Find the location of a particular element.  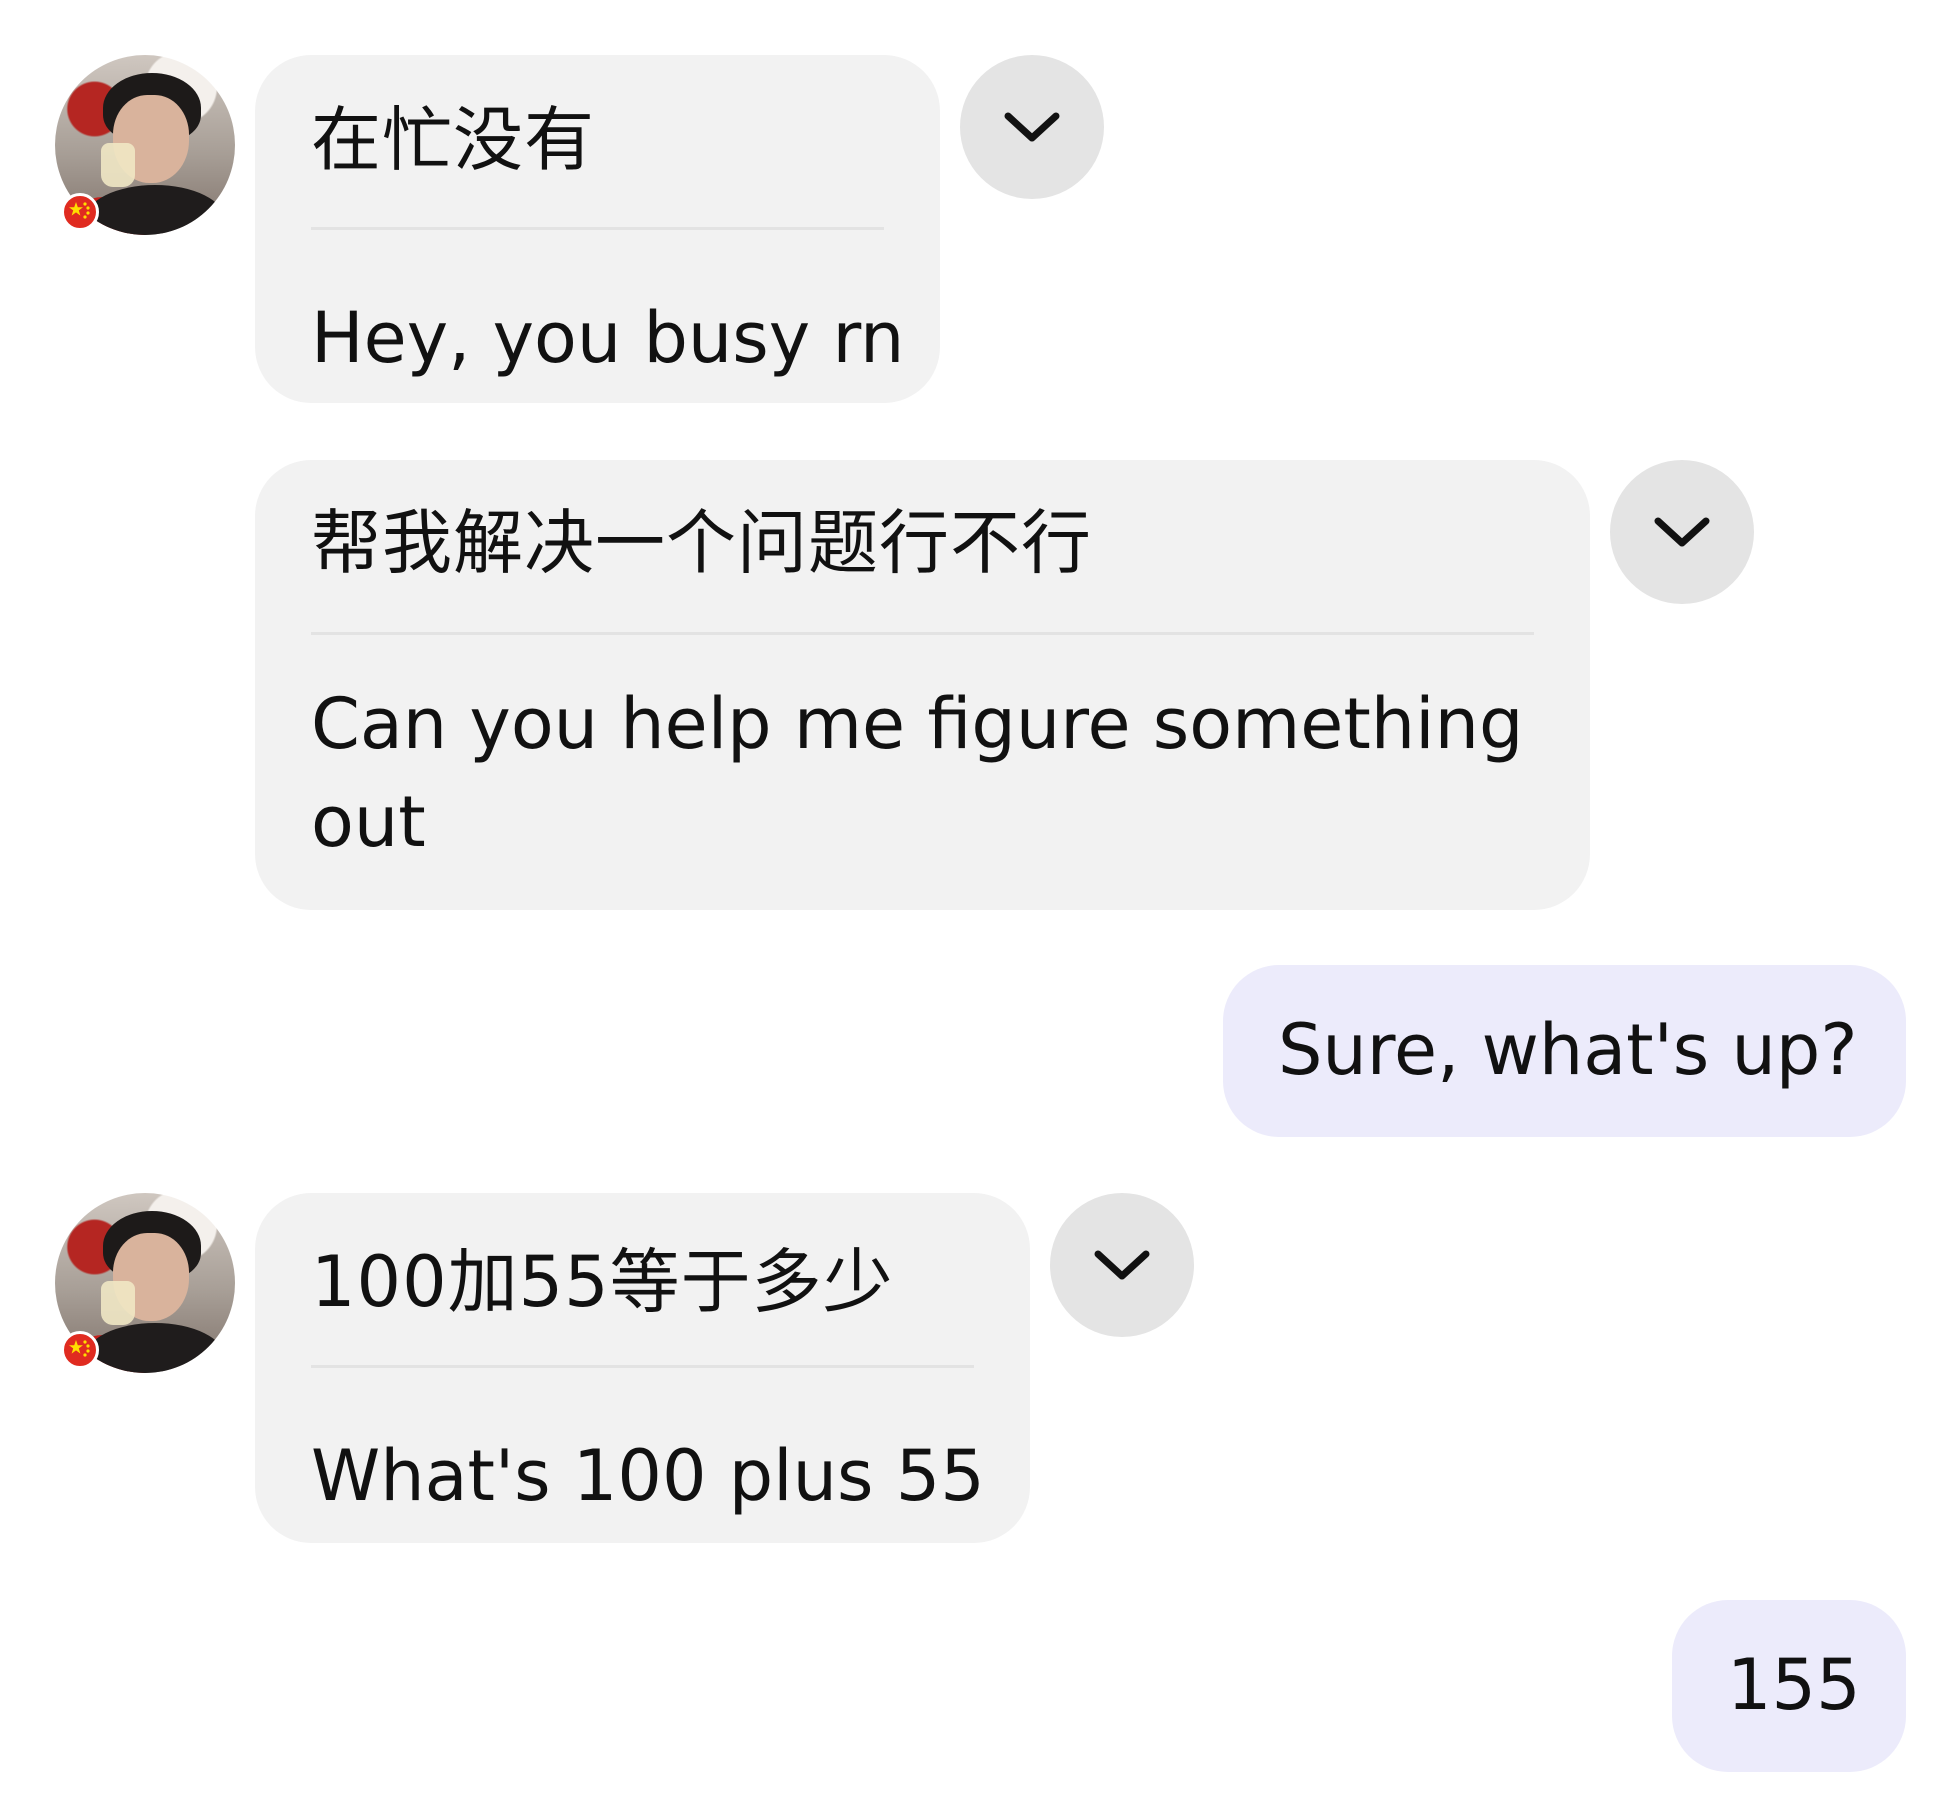

original-text: 在忙没有 is located at coordinates (453, 140).